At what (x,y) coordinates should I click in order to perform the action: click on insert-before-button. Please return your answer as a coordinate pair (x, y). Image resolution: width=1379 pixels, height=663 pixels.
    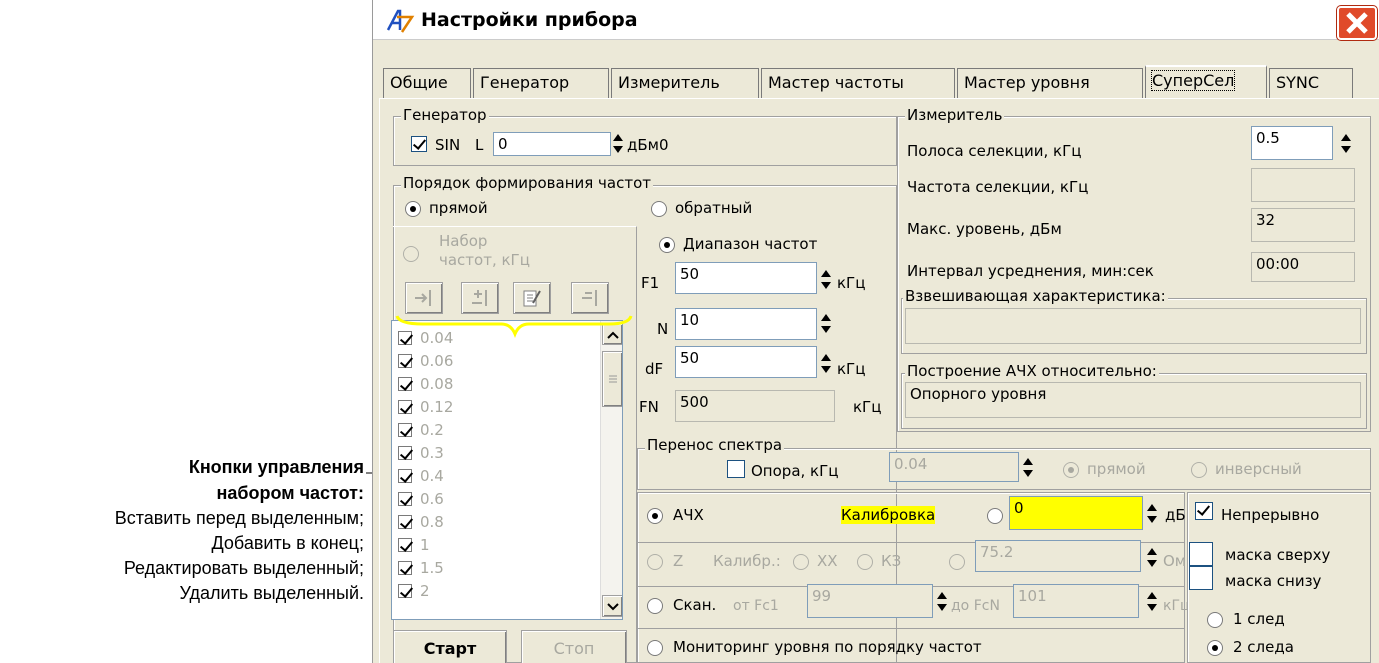
    Looking at the image, I should click on (424, 298).